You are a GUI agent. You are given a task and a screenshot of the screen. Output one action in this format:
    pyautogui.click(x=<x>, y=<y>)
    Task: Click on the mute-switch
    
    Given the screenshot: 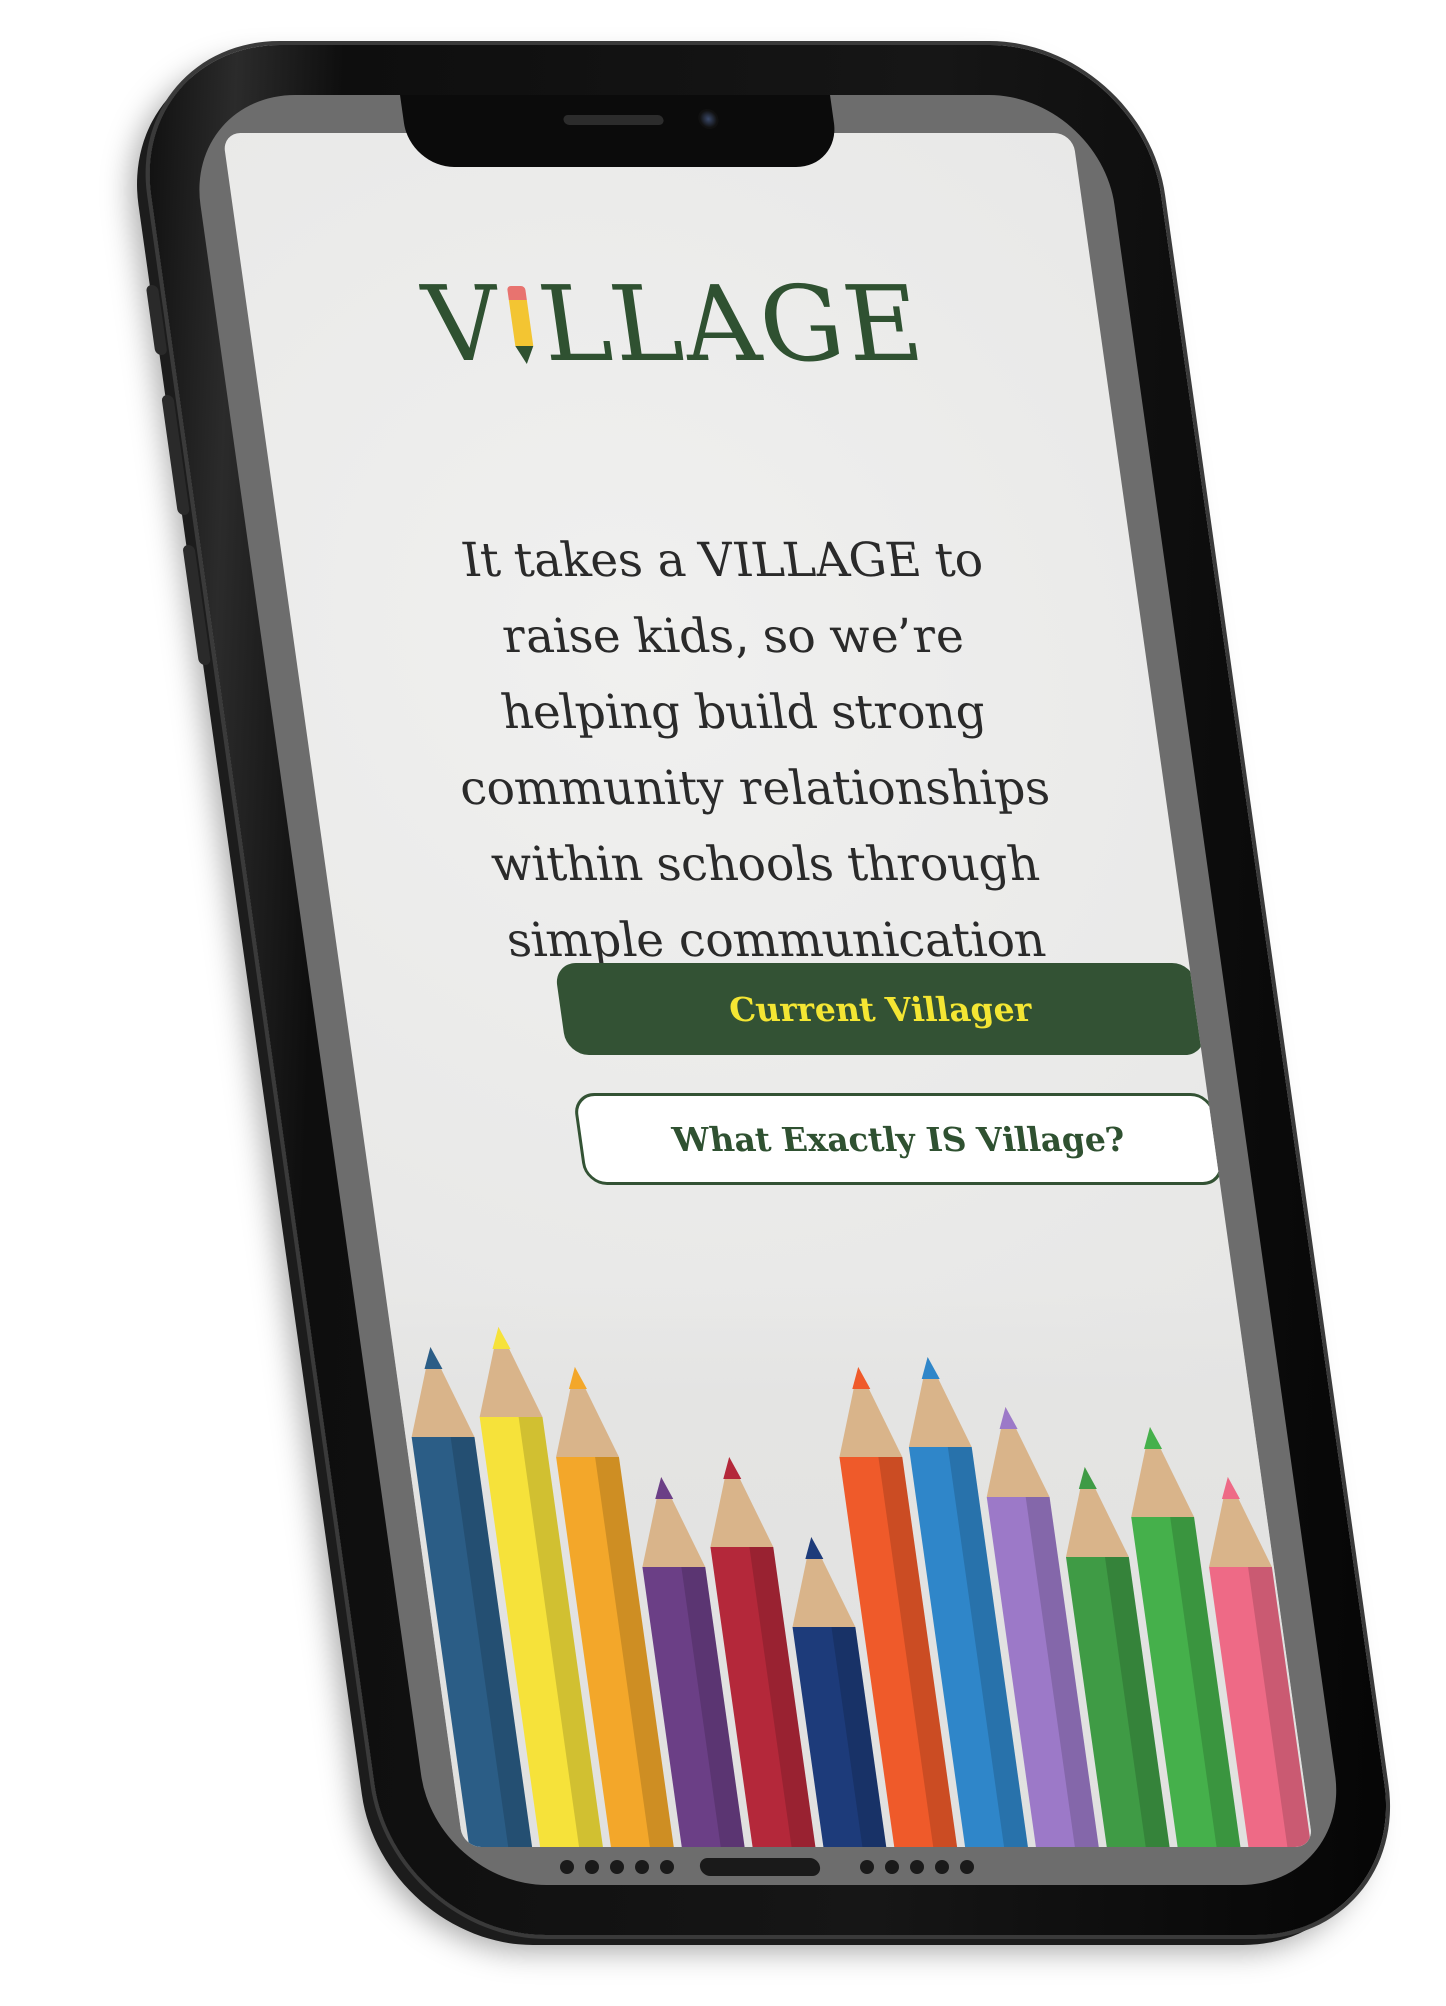 What is the action you would take?
    pyautogui.click(x=156, y=320)
    